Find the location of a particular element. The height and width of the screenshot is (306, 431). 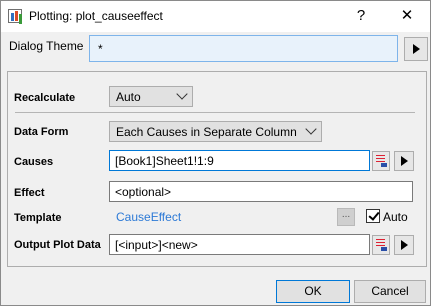

panel-divider is located at coordinates (215, 112).